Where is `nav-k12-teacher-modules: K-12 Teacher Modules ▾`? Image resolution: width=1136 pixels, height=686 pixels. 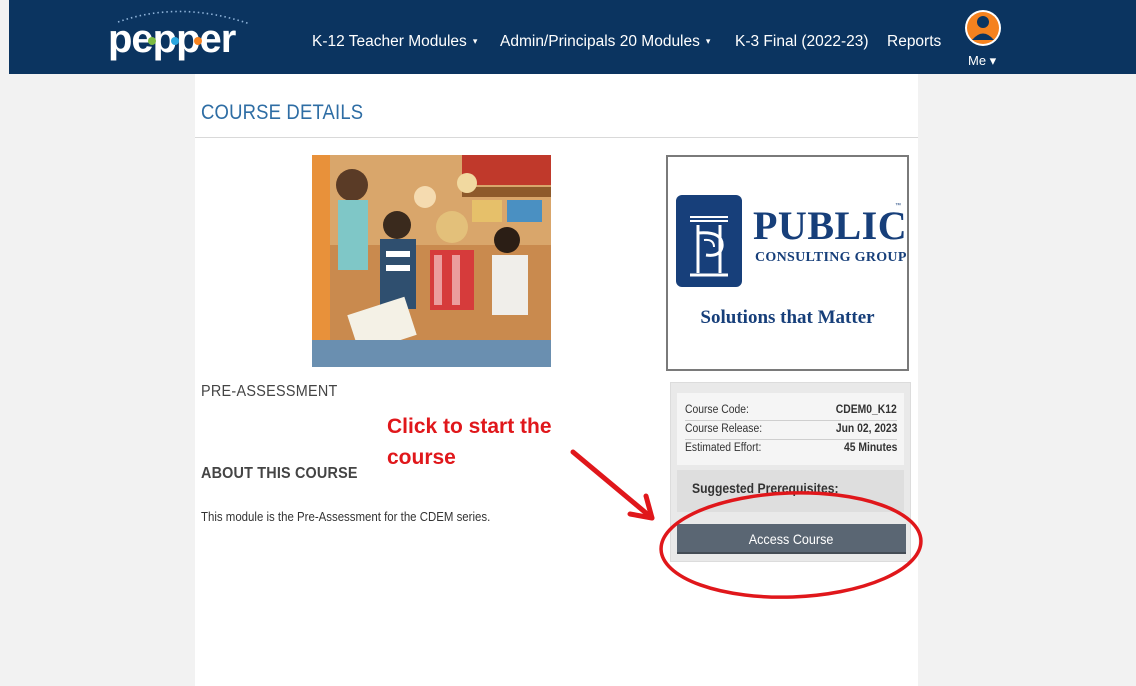 nav-k12-teacher-modules: K-12 Teacher Modules ▾ is located at coordinates (394, 42).